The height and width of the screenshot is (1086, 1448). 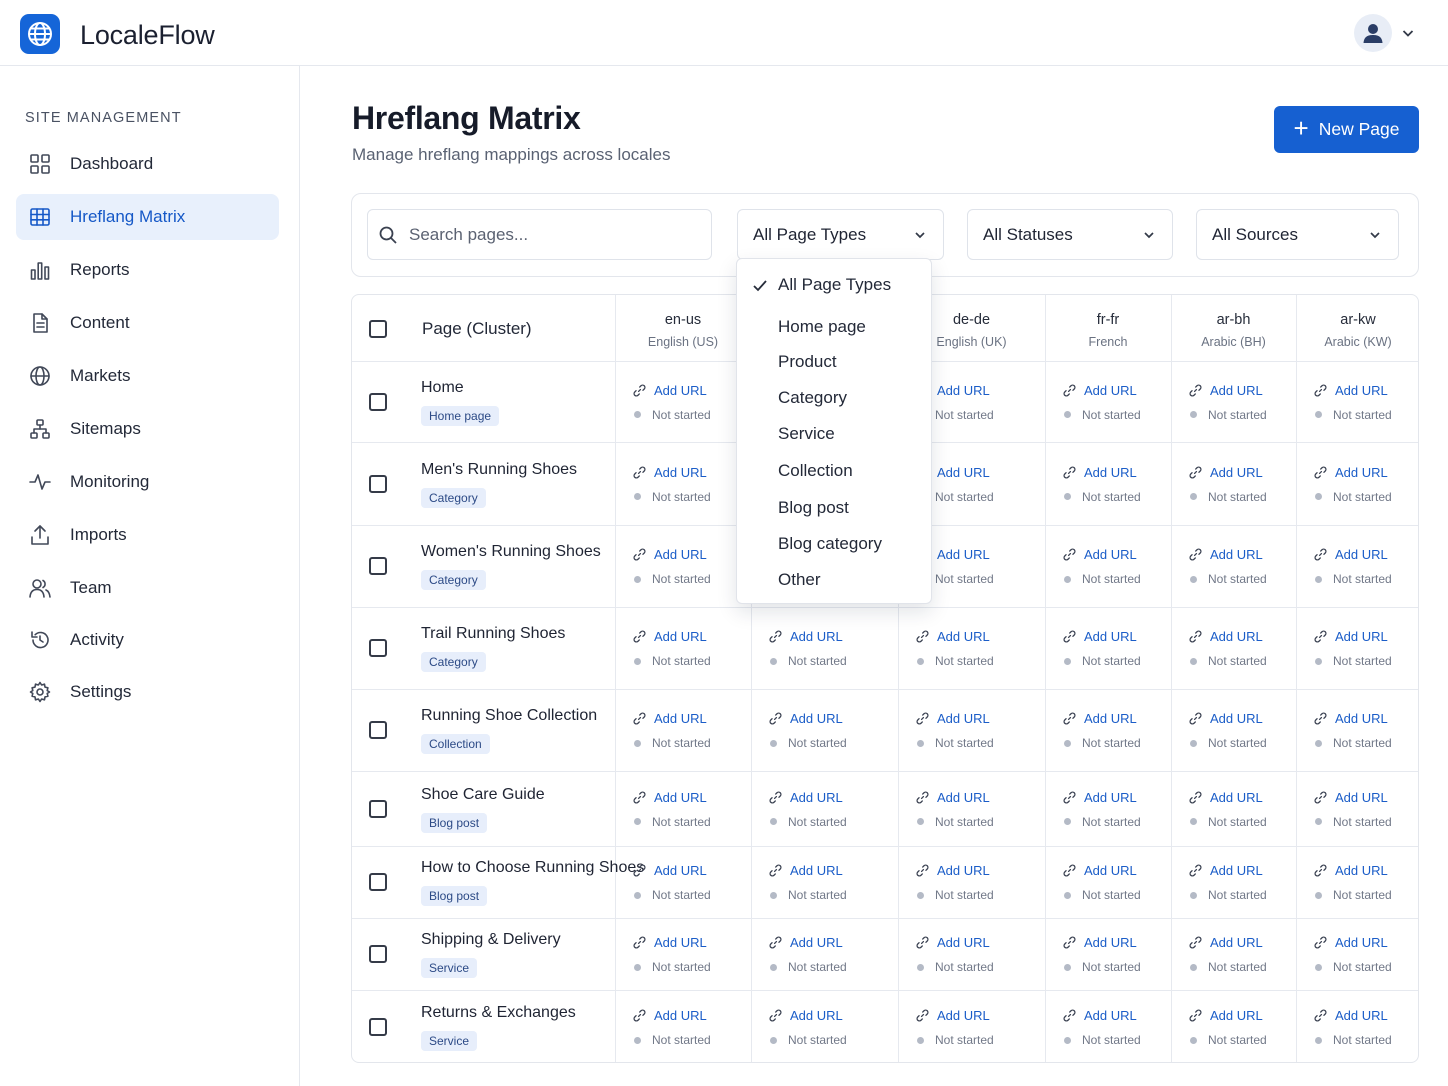 What do you see at coordinates (1070, 234) in the screenshot?
I see `status-select: All Statuses` at bounding box center [1070, 234].